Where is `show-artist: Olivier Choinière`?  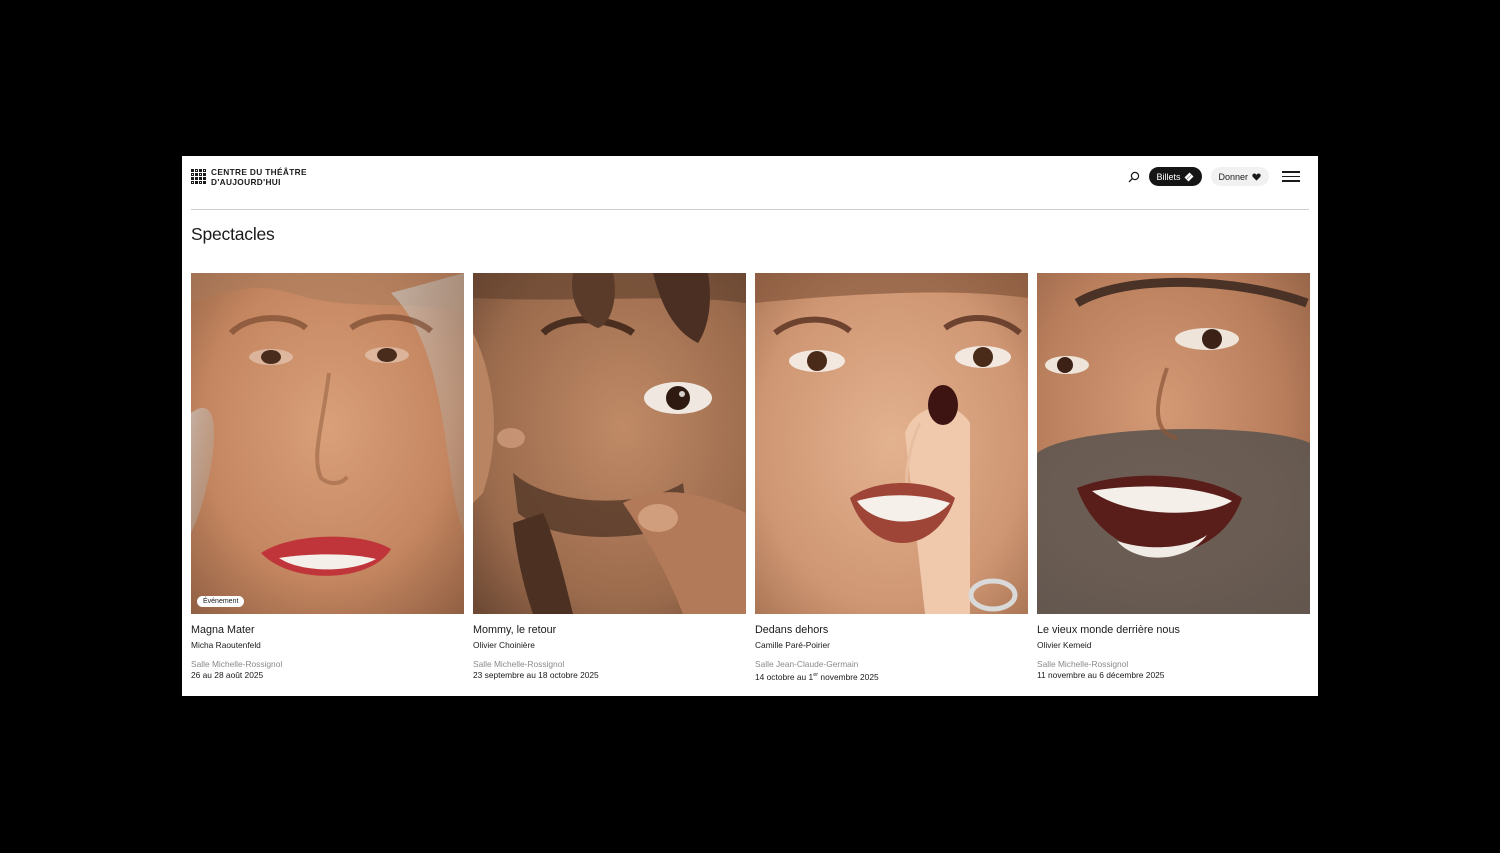
show-artist: Olivier Choinière is located at coordinates (504, 645).